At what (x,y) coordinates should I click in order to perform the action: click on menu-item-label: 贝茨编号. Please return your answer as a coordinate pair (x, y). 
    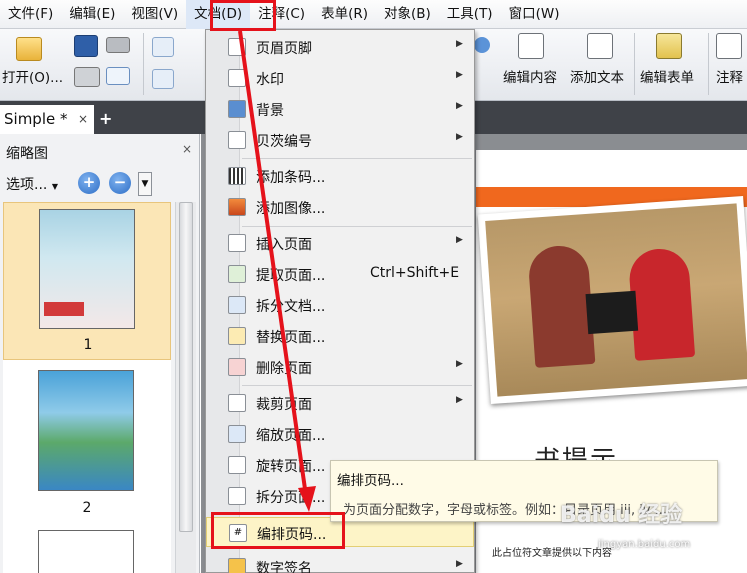
    Looking at the image, I should click on (284, 142).